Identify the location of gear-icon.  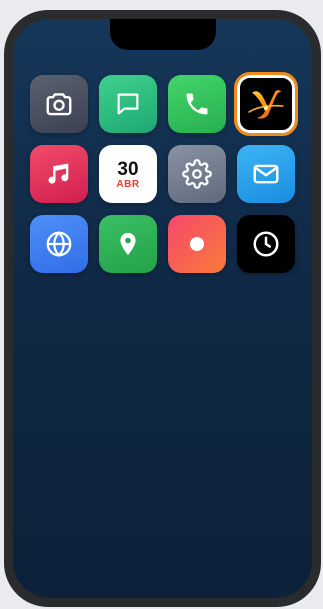
(197, 174).